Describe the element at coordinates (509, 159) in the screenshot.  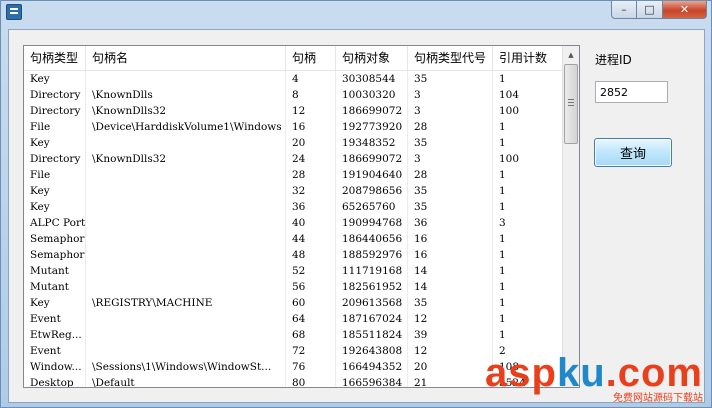
I see `cell-ref-count: 100` at that location.